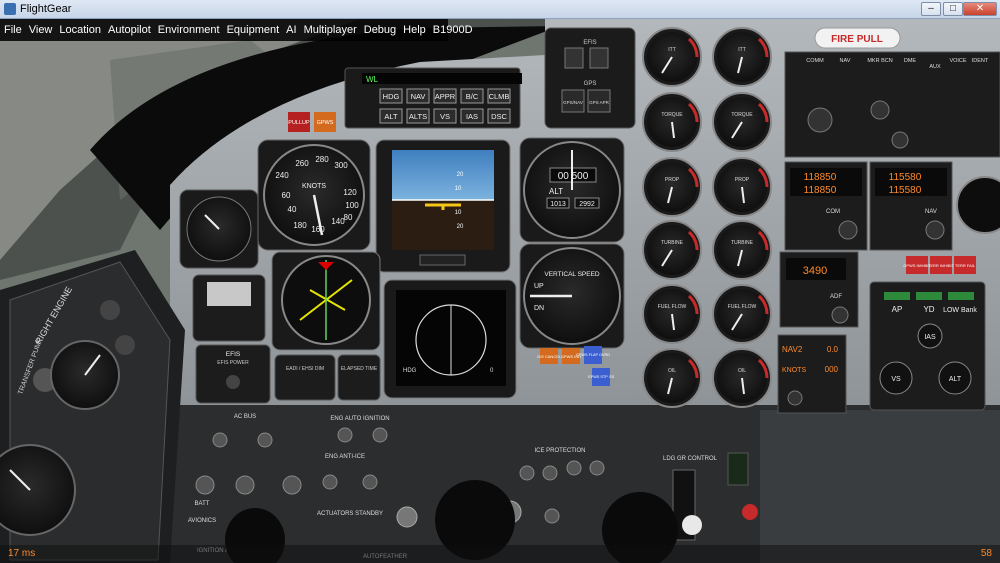  What do you see at coordinates (302, 163) in the screenshot?
I see `asi-tick-260: 260` at bounding box center [302, 163].